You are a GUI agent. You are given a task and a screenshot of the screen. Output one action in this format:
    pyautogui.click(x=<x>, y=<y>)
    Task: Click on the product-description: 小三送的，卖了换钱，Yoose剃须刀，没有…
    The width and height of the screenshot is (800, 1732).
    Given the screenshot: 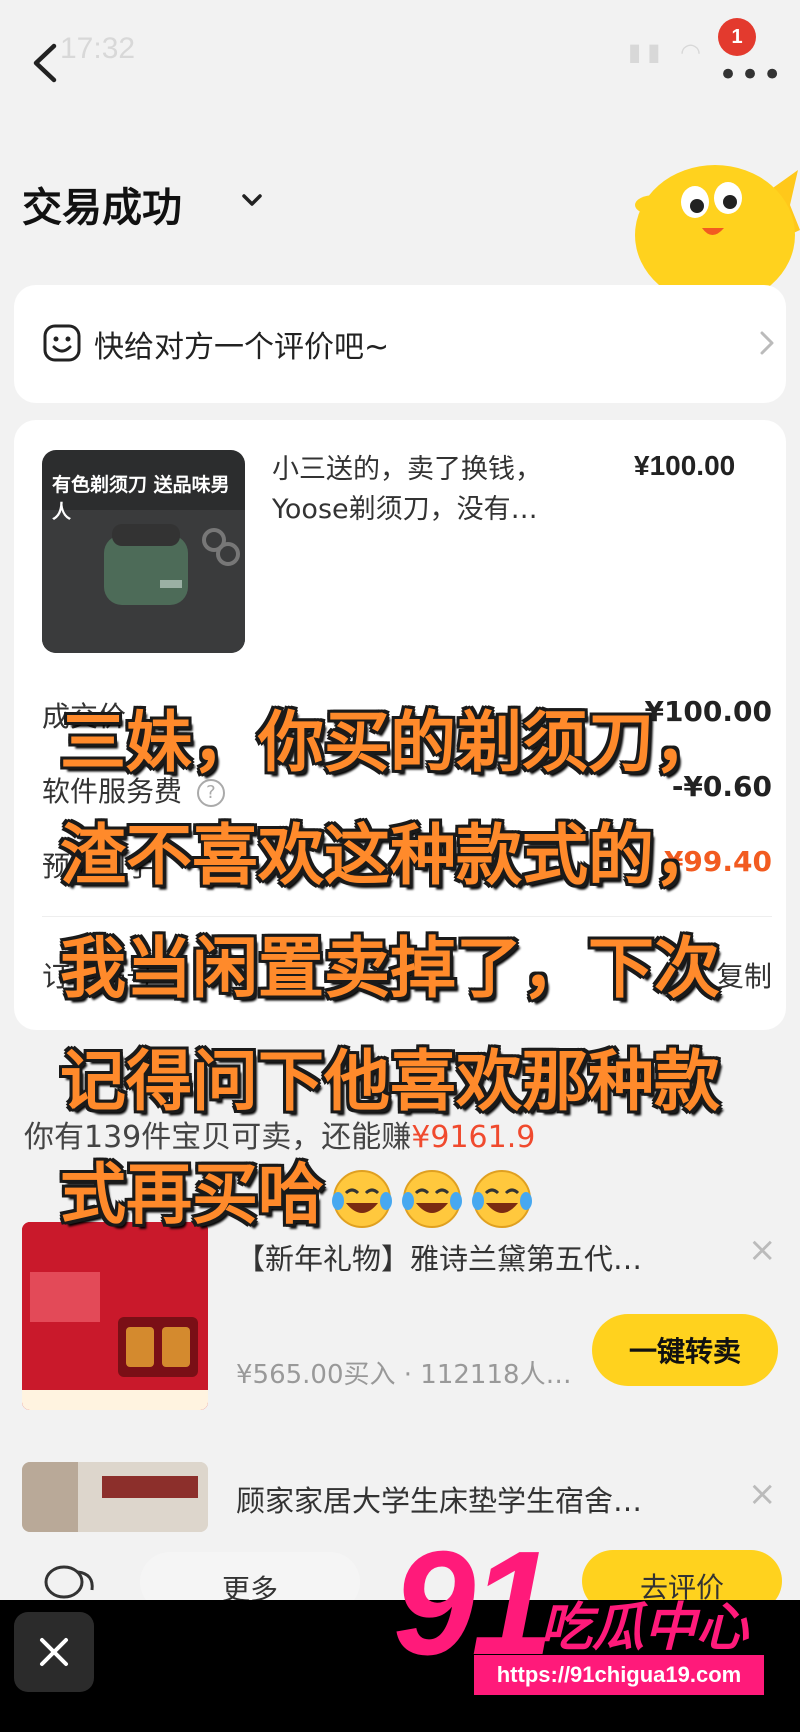 What is the action you would take?
    pyautogui.click(x=437, y=490)
    